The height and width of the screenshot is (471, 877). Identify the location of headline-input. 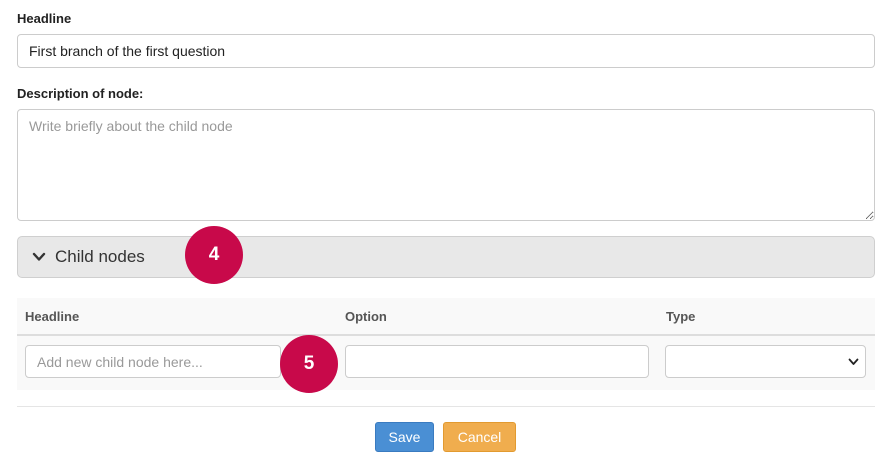
(446, 51).